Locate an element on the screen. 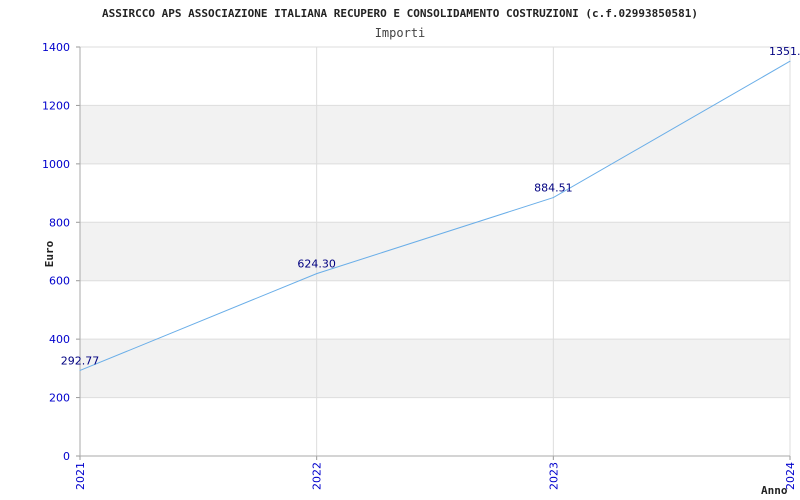  y-tick-label: 1400 is located at coordinates (56, 47).